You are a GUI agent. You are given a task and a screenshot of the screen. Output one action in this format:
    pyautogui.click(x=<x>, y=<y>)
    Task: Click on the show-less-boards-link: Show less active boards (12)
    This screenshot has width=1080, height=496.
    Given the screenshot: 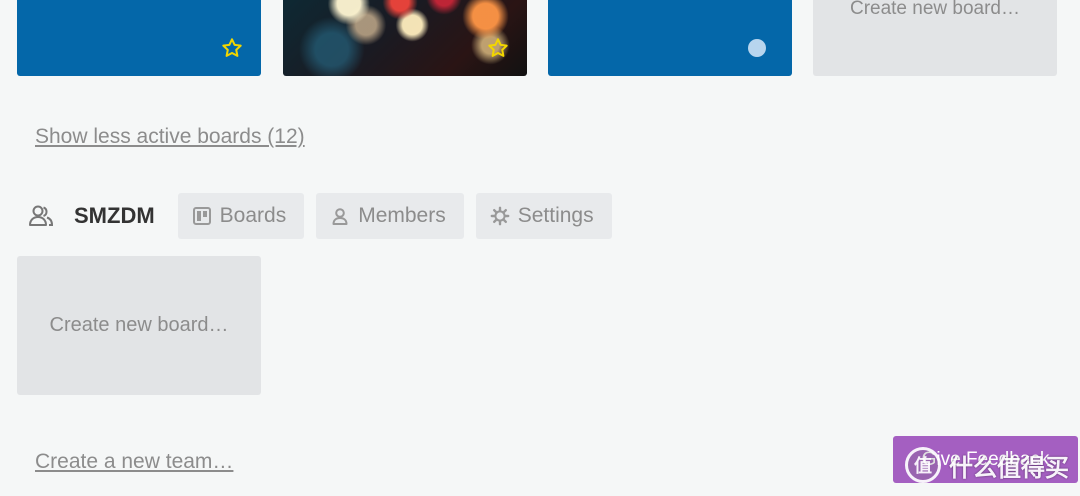 What is the action you would take?
    pyautogui.click(x=170, y=137)
    